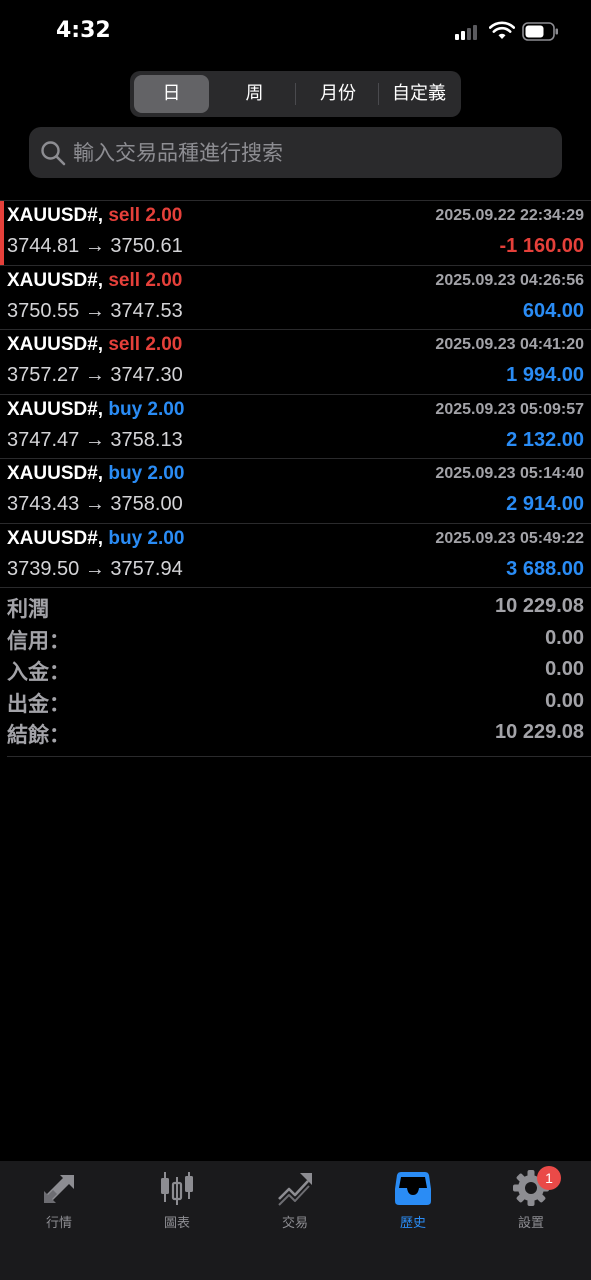 This screenshot has width=591, height=1280. Describe the element at coordinates (146, 439) in the screenshot. I see `close-price: 3758.13` at that location.